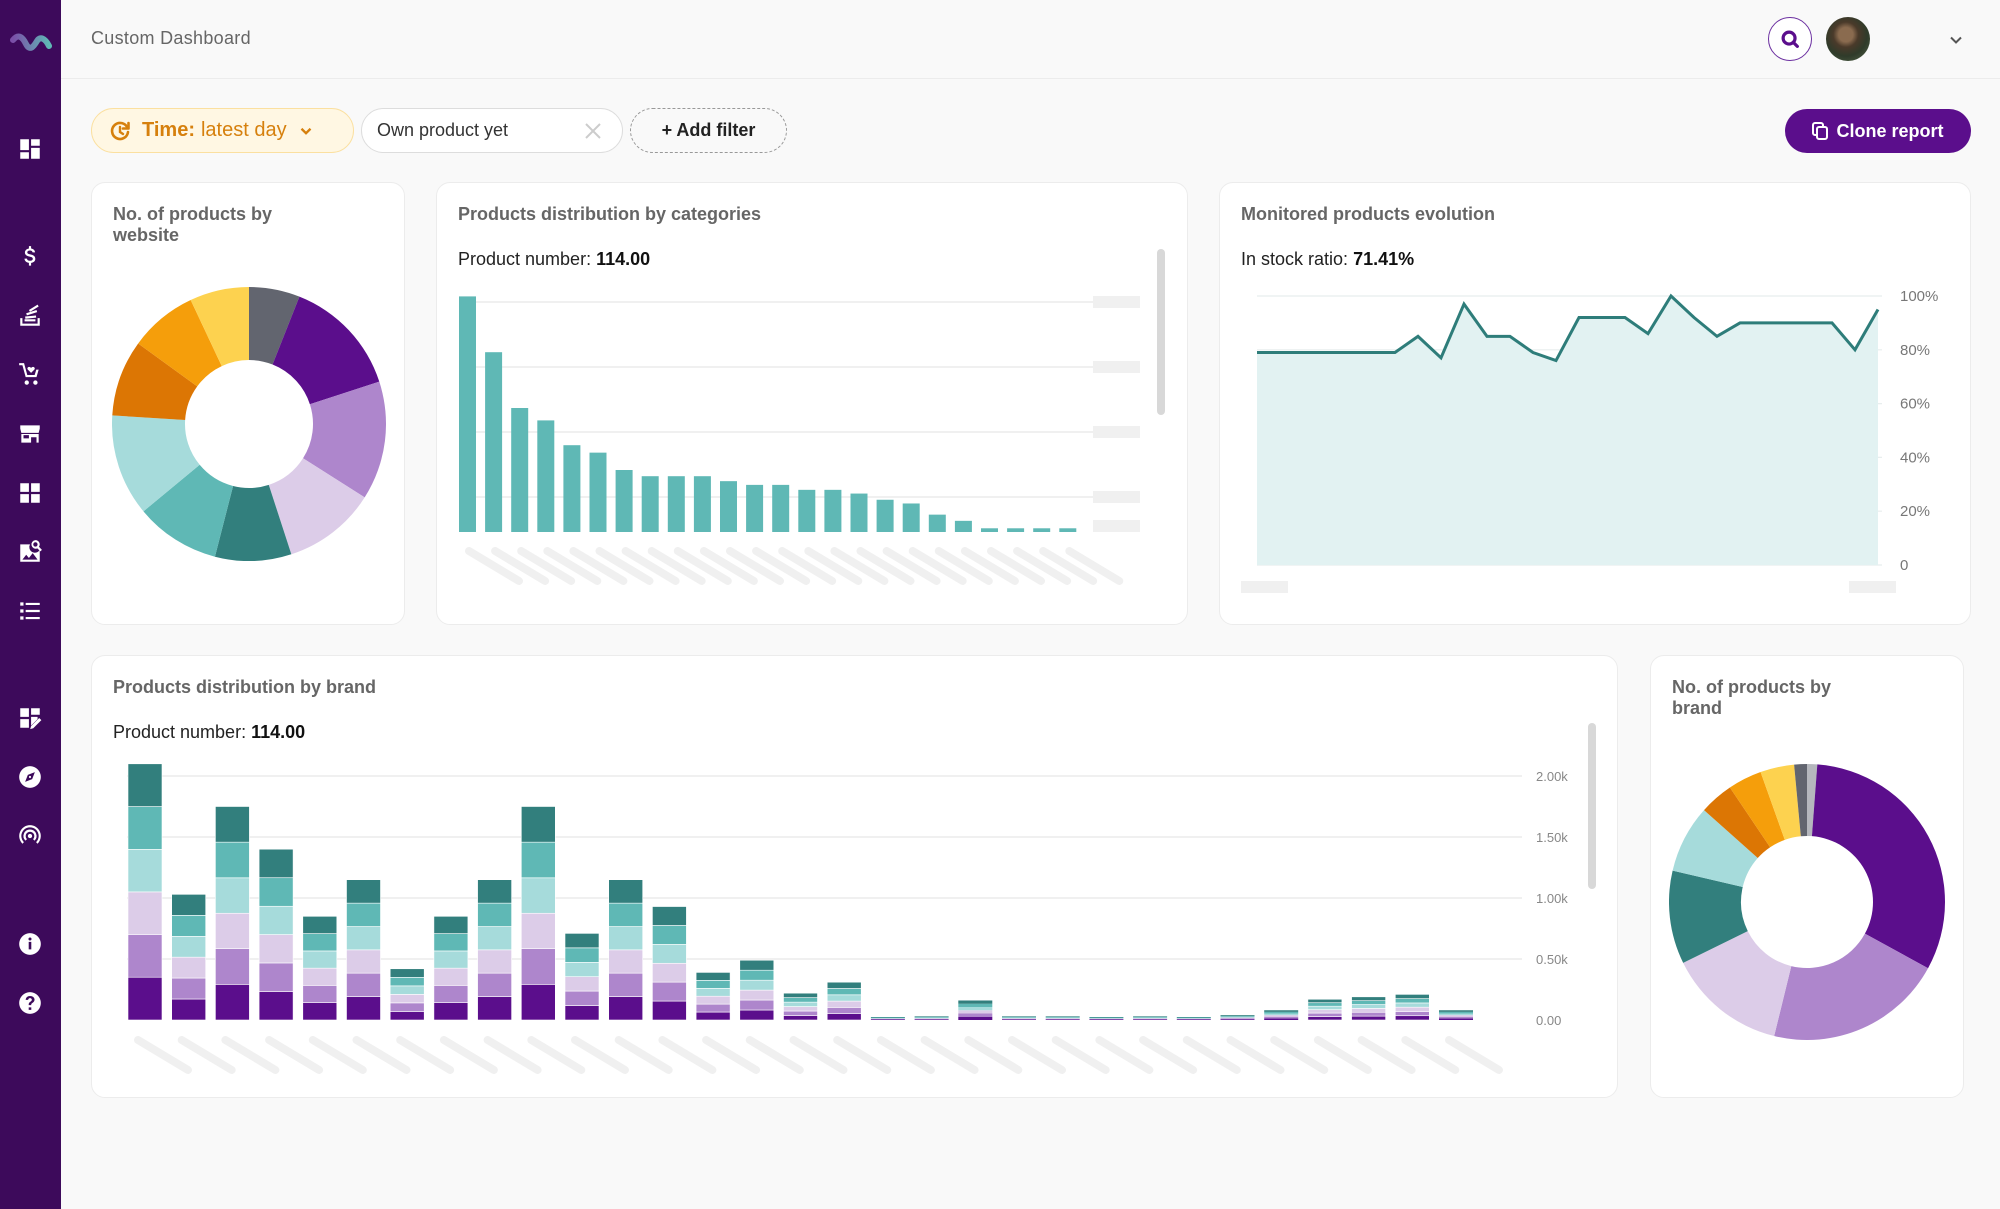 Image resolution: width=2000 pixels, height=1209 pixels. I want to click on sidebar-item-image-search, so click(30, 552).